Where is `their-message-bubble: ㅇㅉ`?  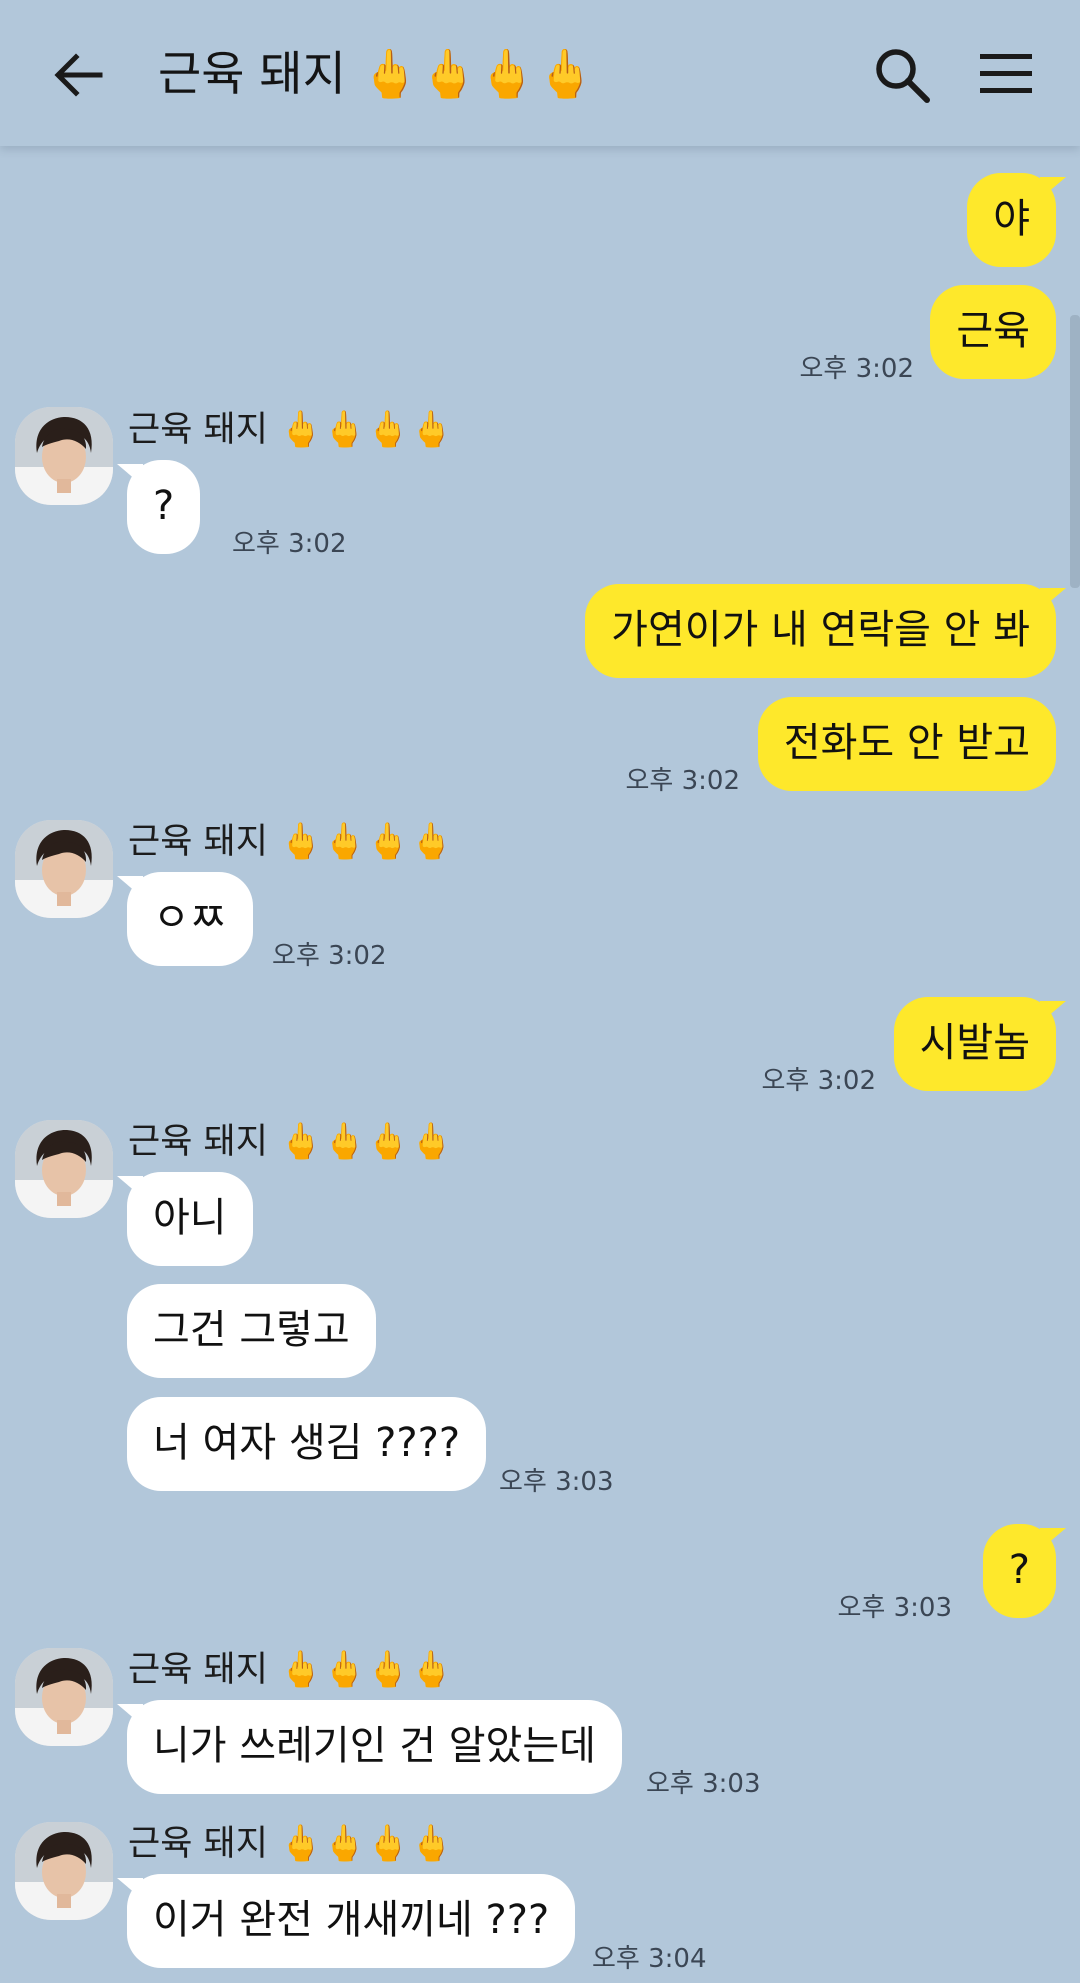
their-message-bubble: ㅇㅉ is located at coordinates (185, 919).